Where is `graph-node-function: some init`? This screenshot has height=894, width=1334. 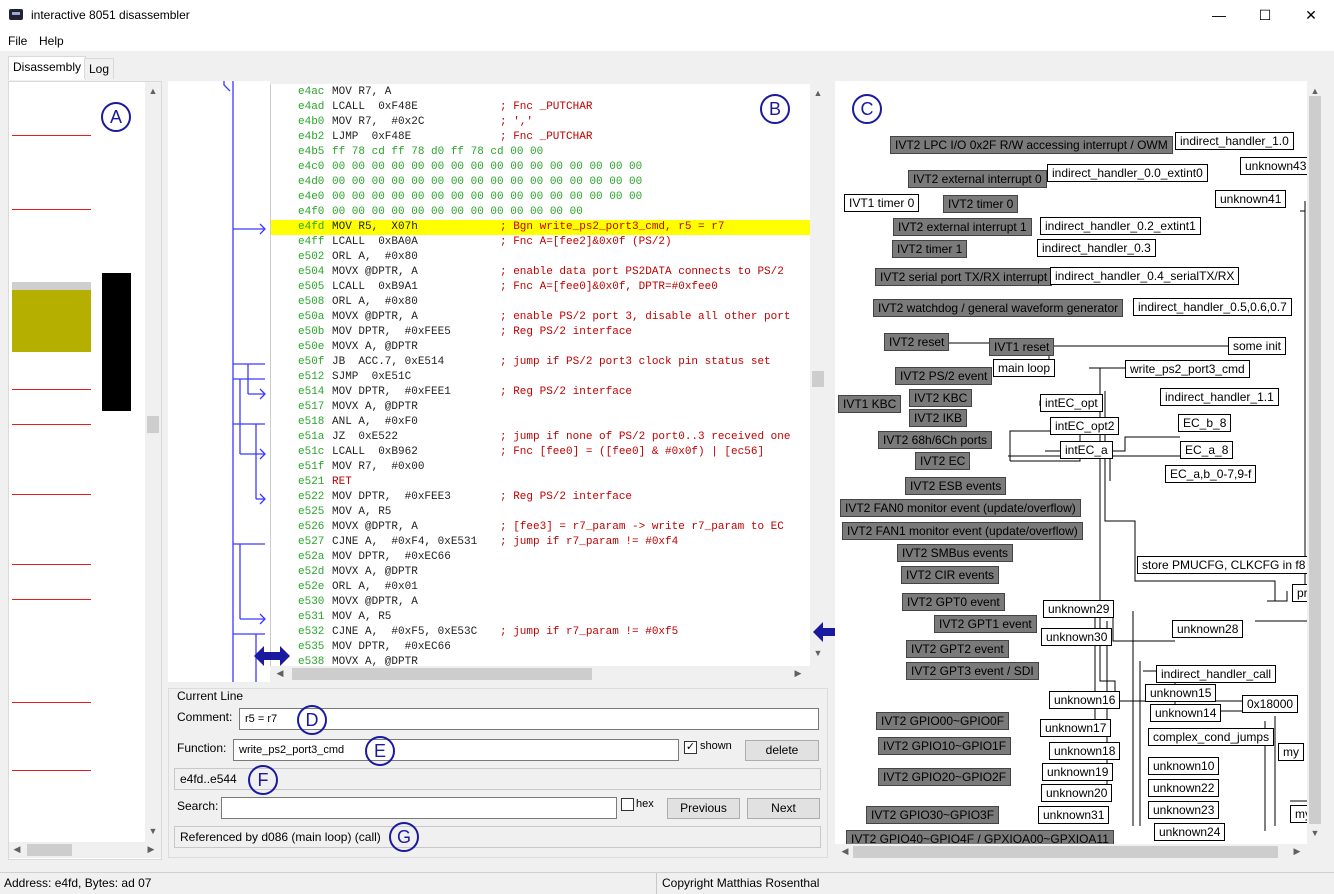
graph-node-function: some init is located at coordinates (1257, 346).